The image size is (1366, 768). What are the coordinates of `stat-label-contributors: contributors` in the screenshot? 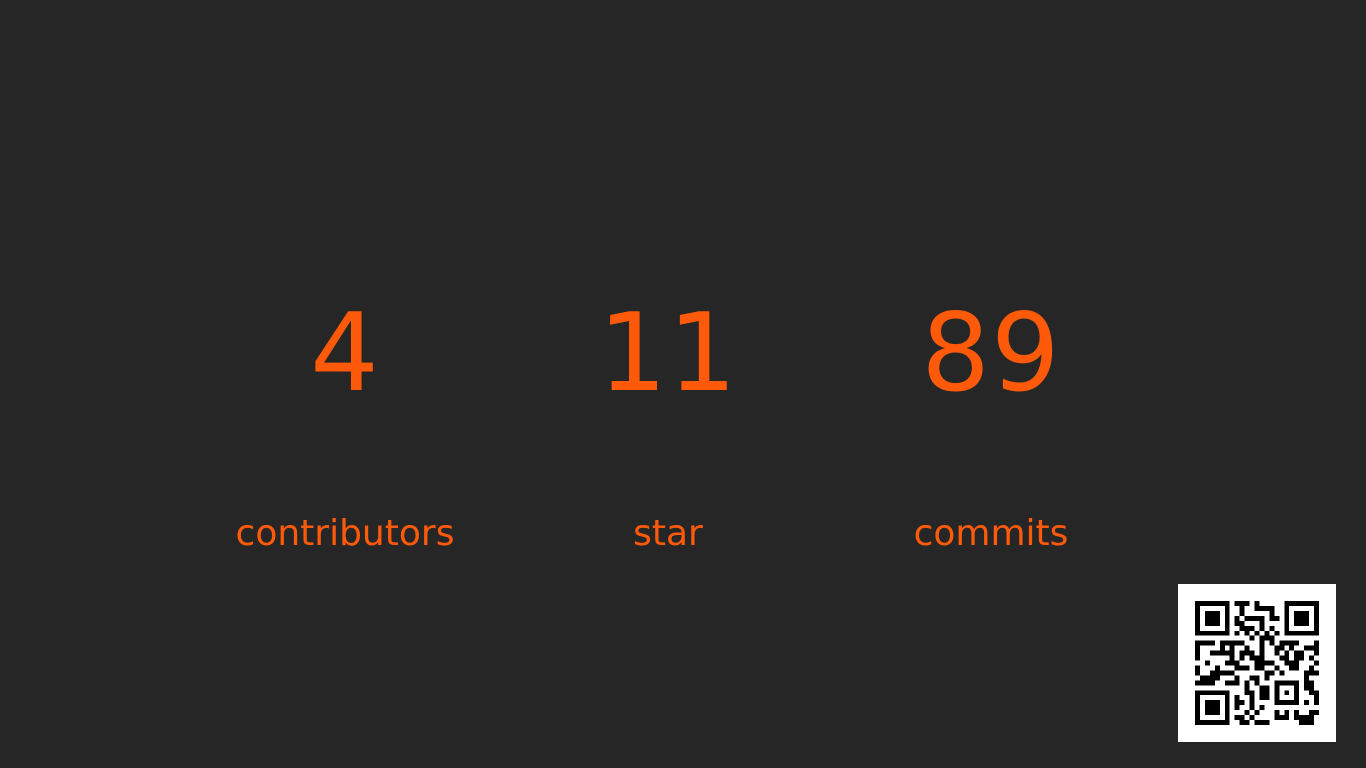 It's located at (345, 533).